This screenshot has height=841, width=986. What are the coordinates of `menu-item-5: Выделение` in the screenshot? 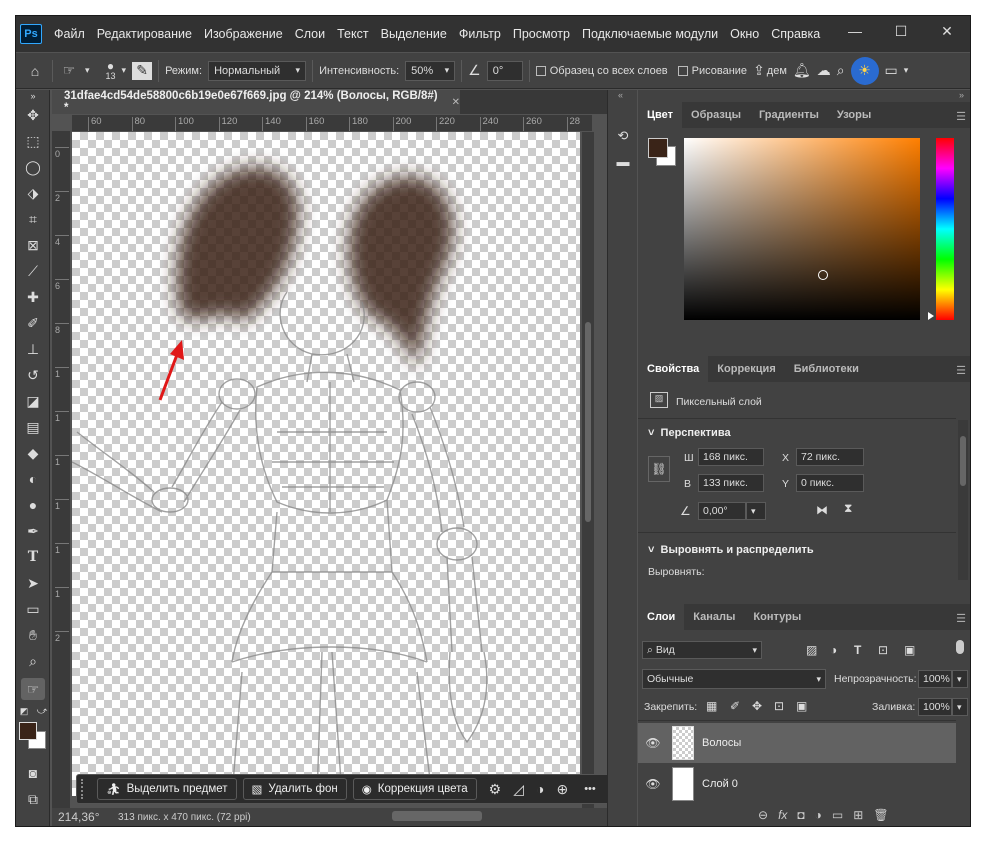 It's located at (414, 34).